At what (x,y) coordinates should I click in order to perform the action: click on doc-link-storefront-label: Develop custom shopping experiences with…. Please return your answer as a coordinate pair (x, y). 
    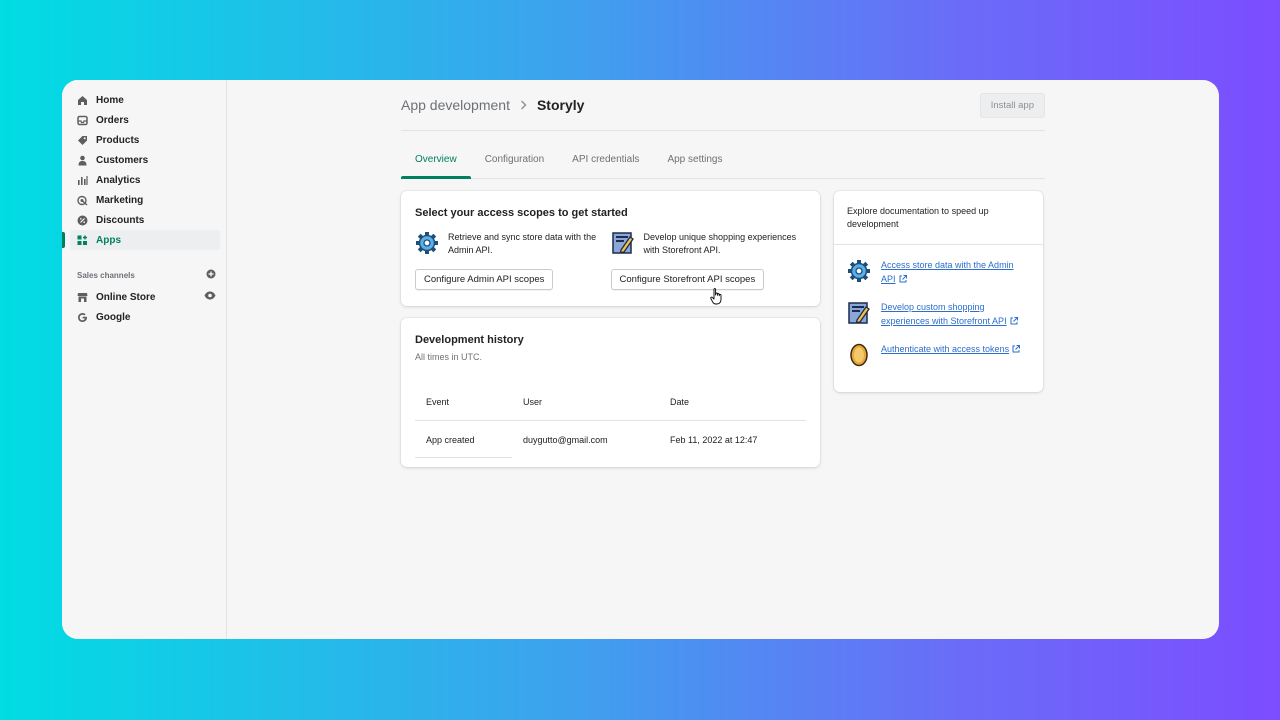
    Looking at the image, I should click on (955, 315).